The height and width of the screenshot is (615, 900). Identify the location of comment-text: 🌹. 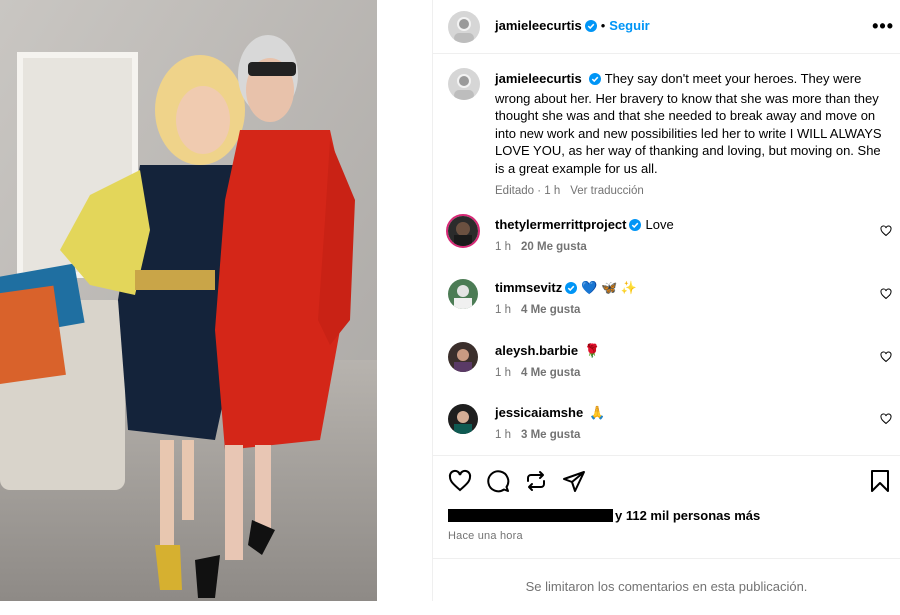
(592, 350).